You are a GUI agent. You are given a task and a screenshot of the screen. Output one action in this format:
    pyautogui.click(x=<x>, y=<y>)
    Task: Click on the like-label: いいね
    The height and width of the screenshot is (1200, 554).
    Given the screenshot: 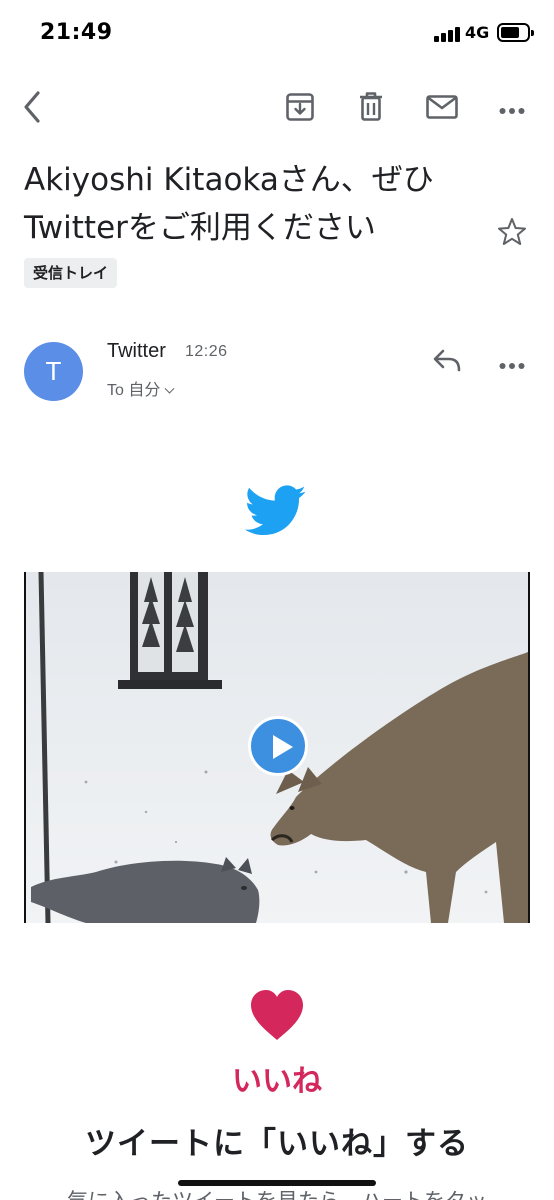 What is the action you would take?
    pyautogui.click(x=277, y=1081)
    